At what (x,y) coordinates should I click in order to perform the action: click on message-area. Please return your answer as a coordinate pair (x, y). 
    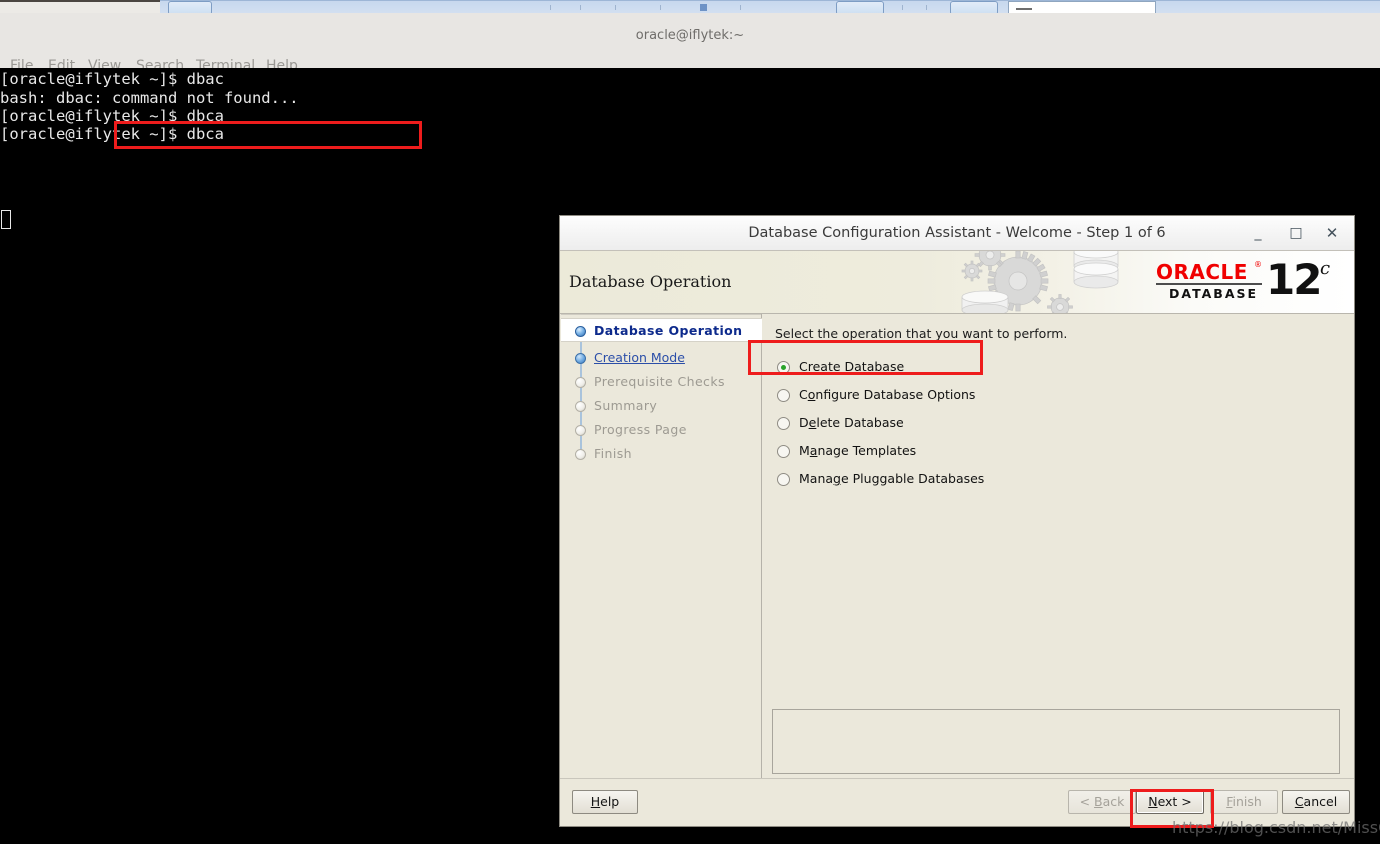
    Looking at the image, I should click on (1056, 741).